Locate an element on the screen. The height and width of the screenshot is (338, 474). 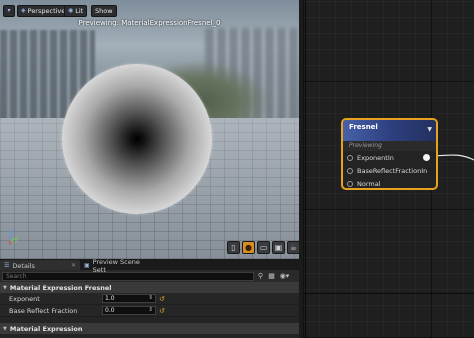
property-label: Exponent is located at coordinates (24, 298).